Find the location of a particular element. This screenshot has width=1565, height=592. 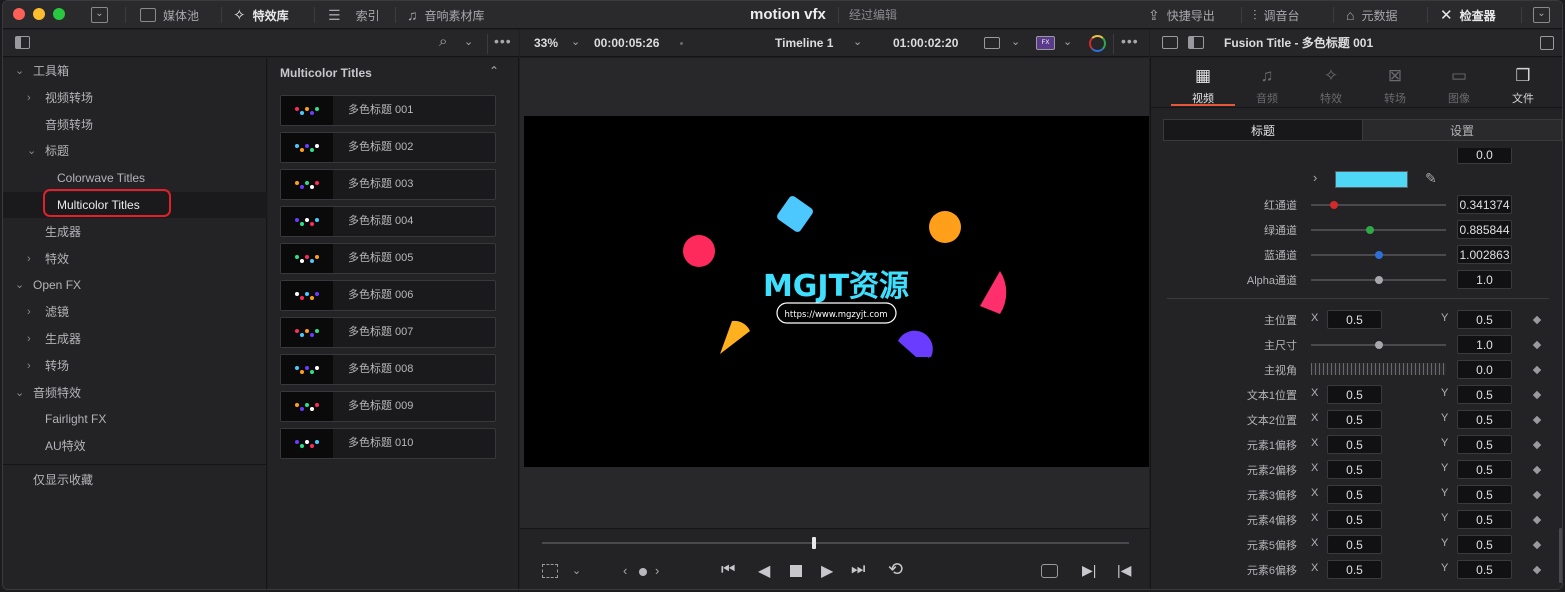

tree-item: › 视频转场 is located at coordinates (135, 98).